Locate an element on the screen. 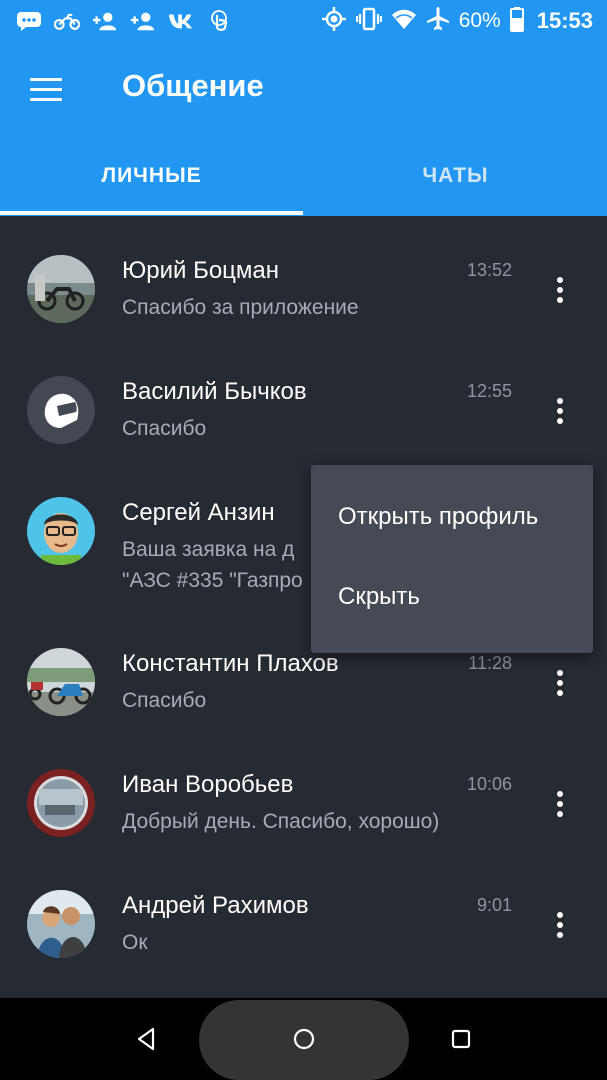  status-bar: 60% 15:53 is located at coordinates (303, 21).